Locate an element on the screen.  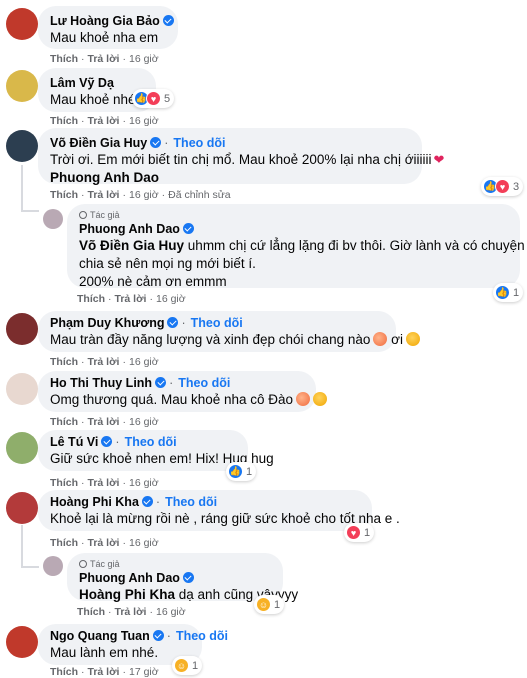
comment-text: 200% nè cảm ơn emmm is located at coordinates (153, 281).